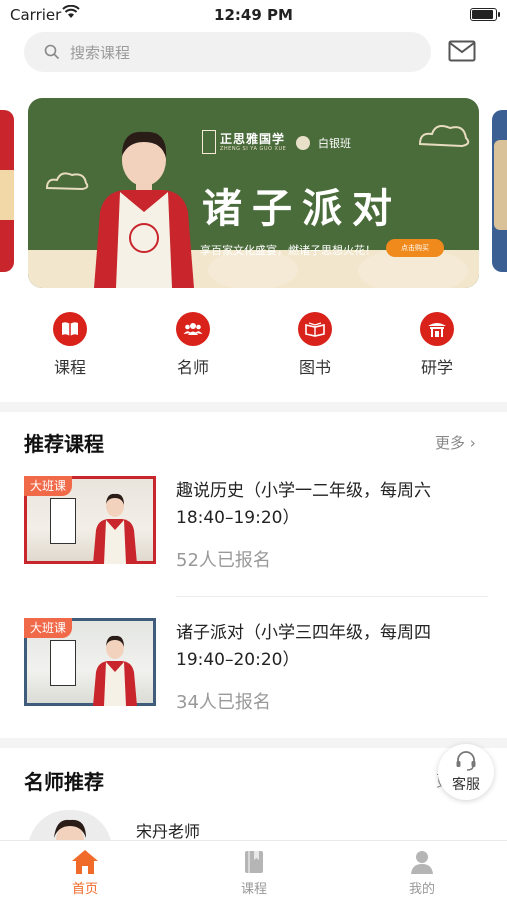  I want to click on quick-nav-books: 图书, so click(315, 345).